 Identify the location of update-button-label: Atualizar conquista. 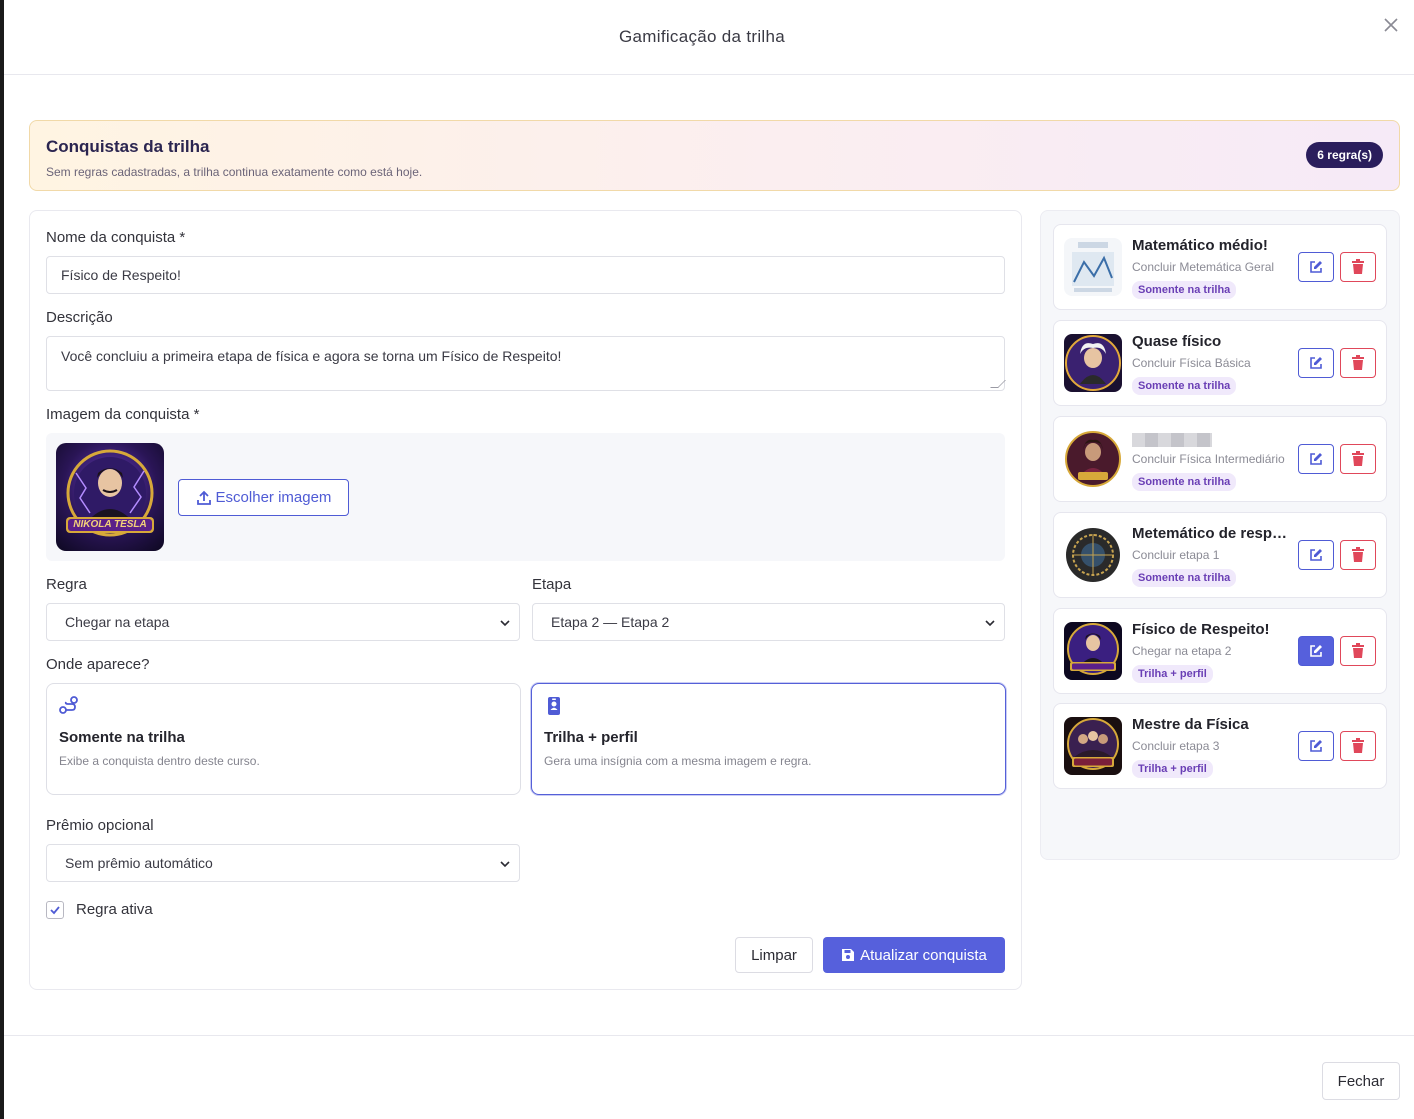
(923, 955).